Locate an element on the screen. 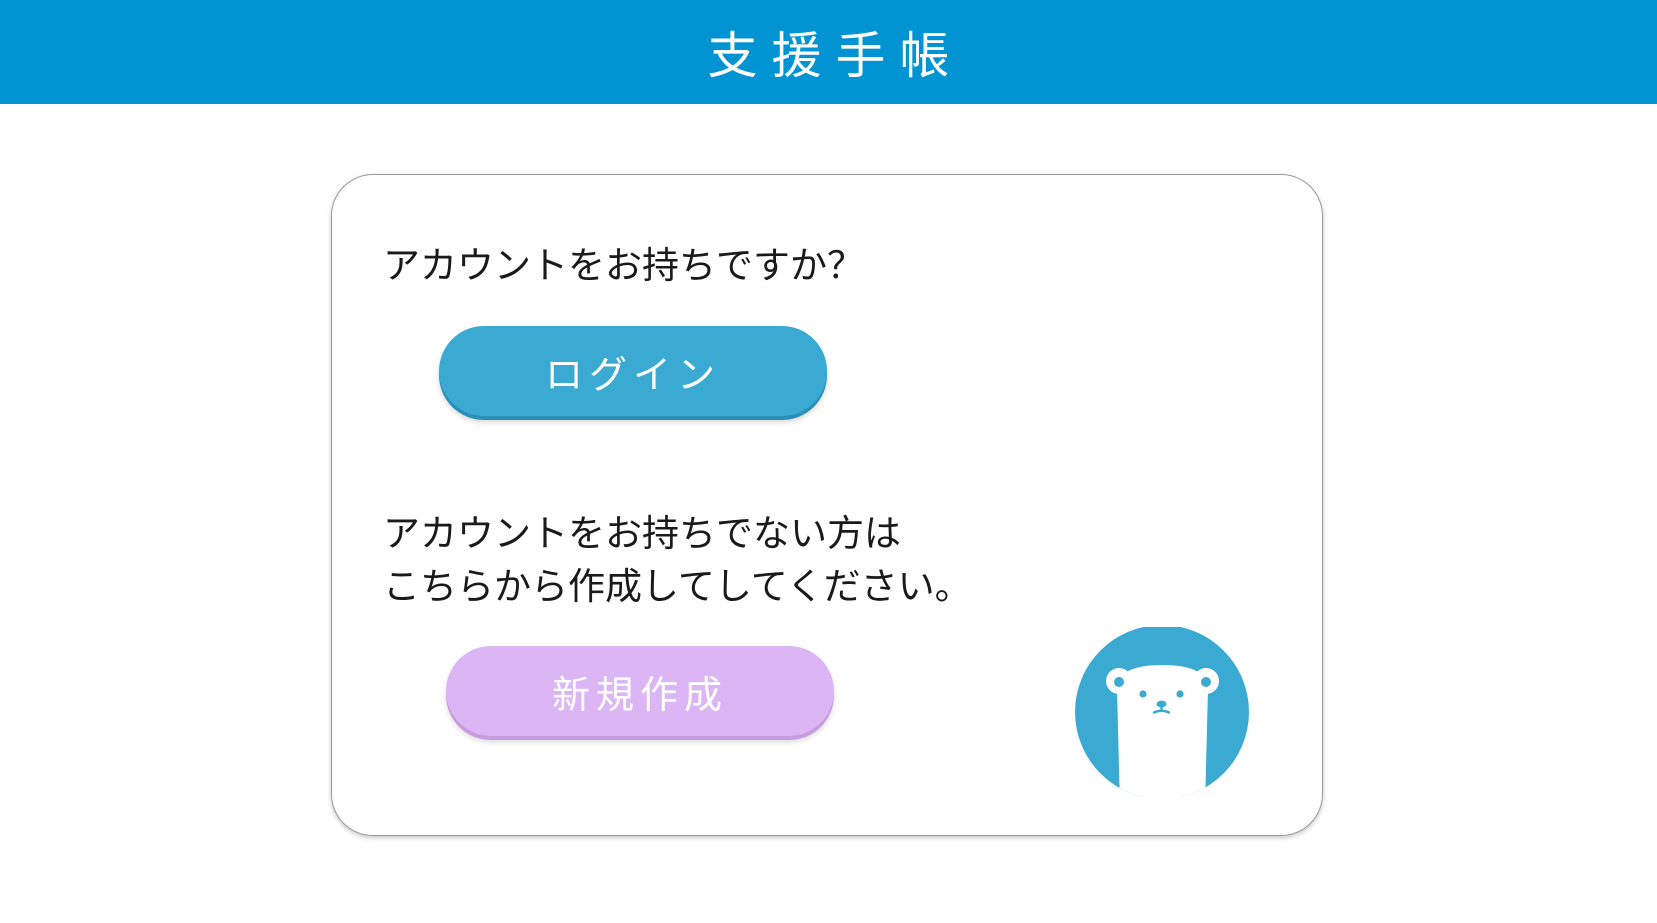 This screenshot has width=1657, height=923. polar-bear-icon is located at coordinates (1162, 712).